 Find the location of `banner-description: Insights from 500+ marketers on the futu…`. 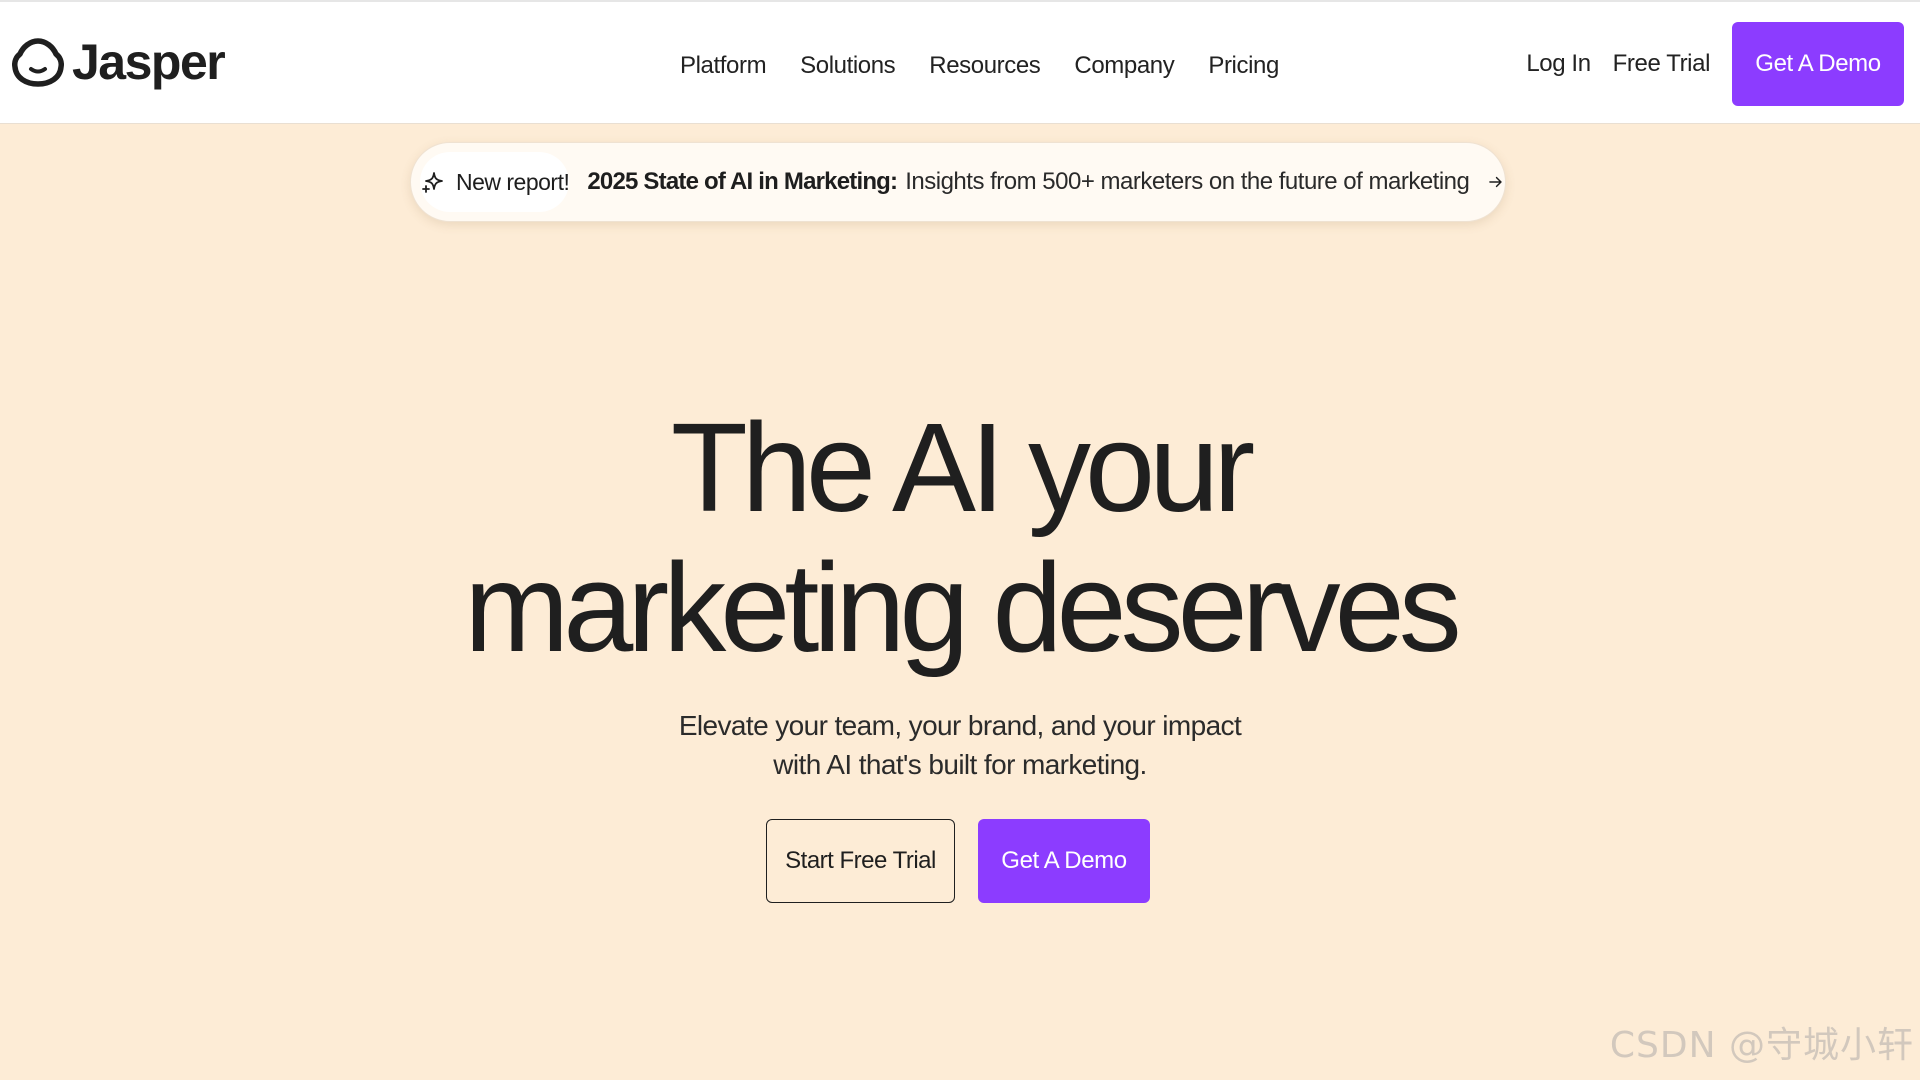

banner-description: Insights from 500+ marketers on the futu… is located at coordinates (1187, 181).